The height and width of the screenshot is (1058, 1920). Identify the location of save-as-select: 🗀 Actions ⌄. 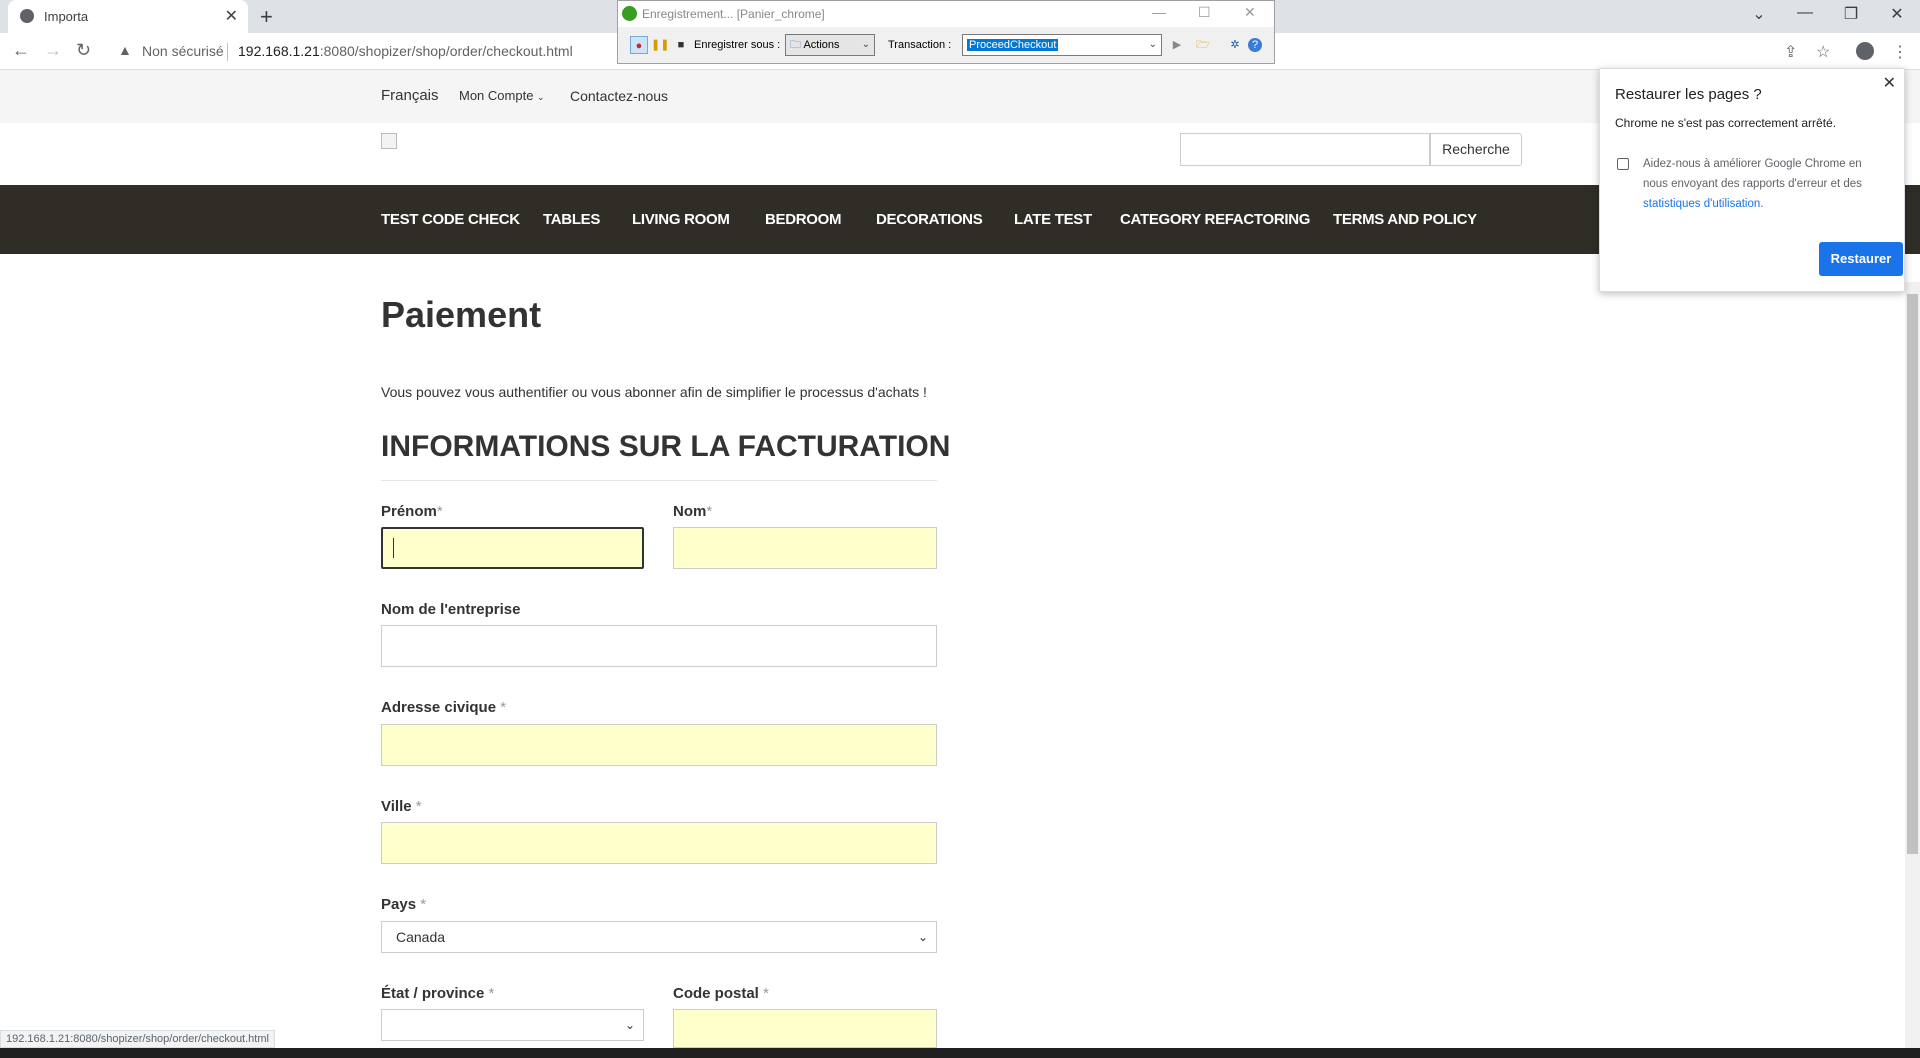
(830, 45).